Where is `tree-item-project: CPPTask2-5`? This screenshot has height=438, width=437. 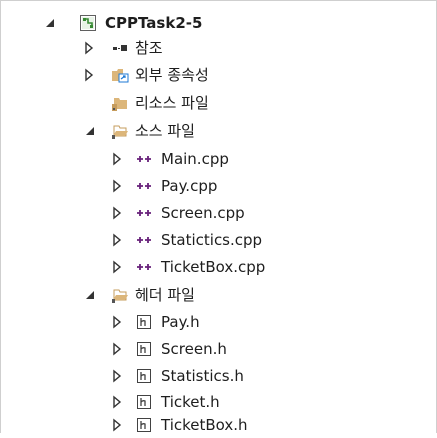 tree-item-project: CPPTask2-5 is located at coordinates (211, 23).